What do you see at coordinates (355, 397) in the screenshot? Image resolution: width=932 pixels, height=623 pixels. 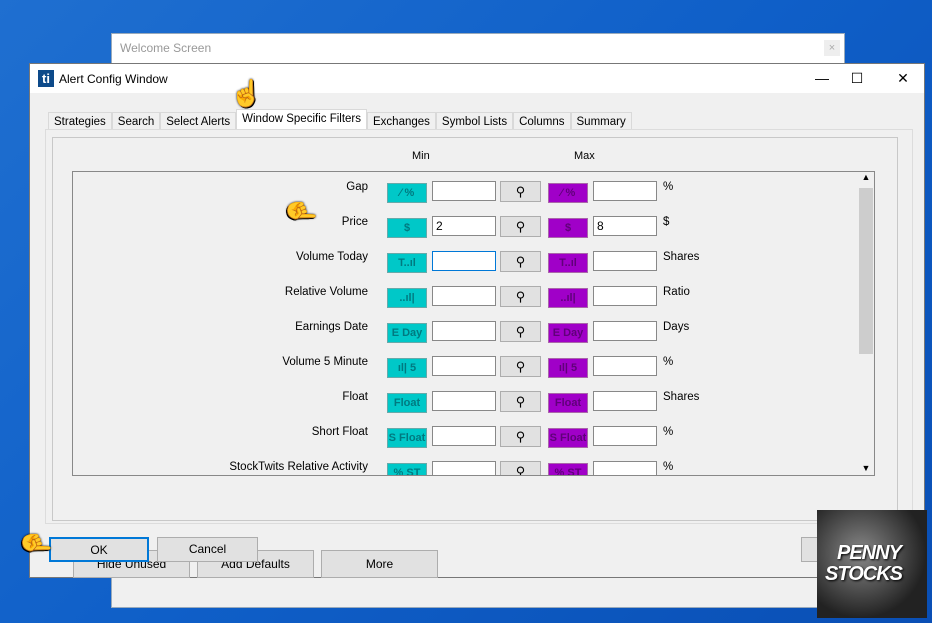 I see `filter-label: Float` at bounding box center [355, 397].